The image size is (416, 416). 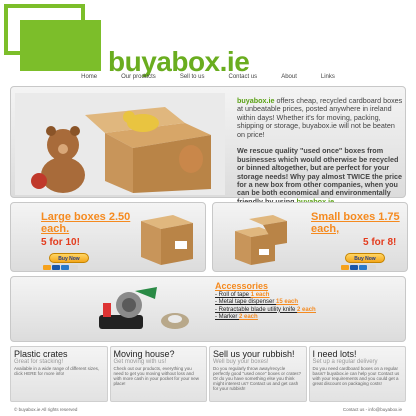 I want to click on small-boxes-image, so click(x=261, y=240).